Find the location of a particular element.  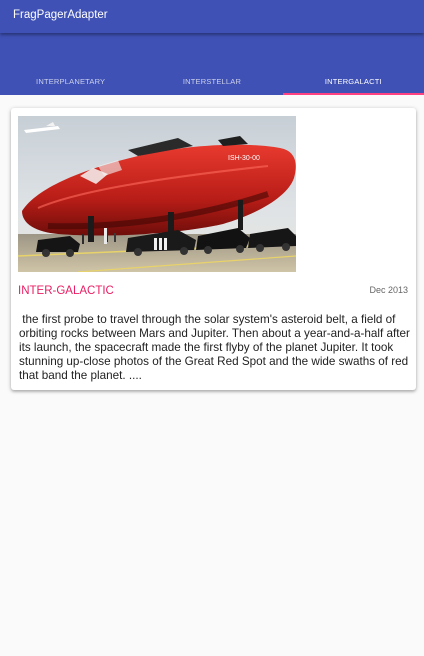

tab-interplanetary: INTERPLANETARY is located at coordinates (70, 64).